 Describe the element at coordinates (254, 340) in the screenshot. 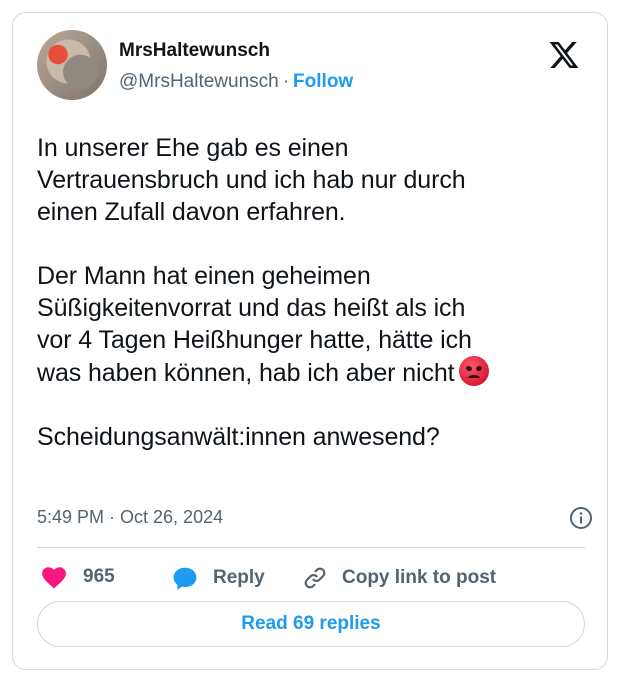

I see `tweet-line: vor 4 Tagen Heißhunger hatte, hätte ich` at that location.